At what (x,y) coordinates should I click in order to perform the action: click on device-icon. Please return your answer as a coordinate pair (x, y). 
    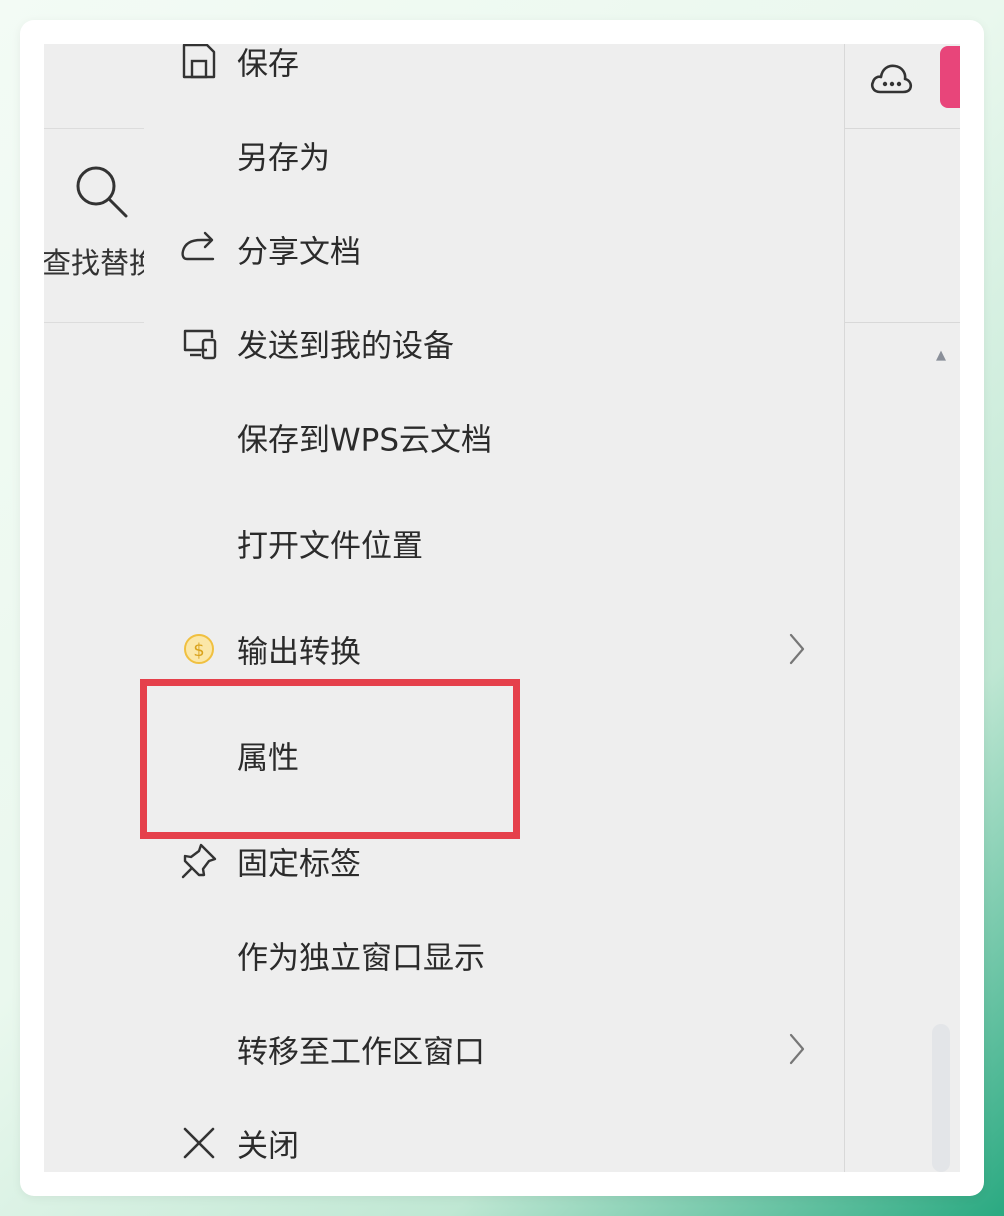
    Looking at the image, I should click on (199, 343).